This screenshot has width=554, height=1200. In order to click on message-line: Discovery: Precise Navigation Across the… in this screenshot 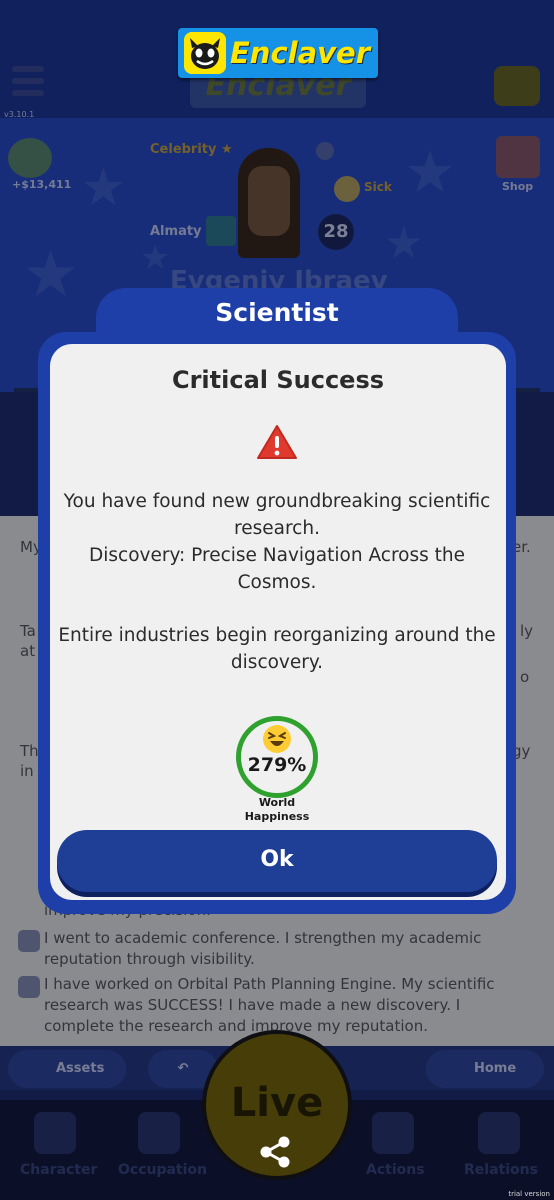, I will do `click(277, 569)`.